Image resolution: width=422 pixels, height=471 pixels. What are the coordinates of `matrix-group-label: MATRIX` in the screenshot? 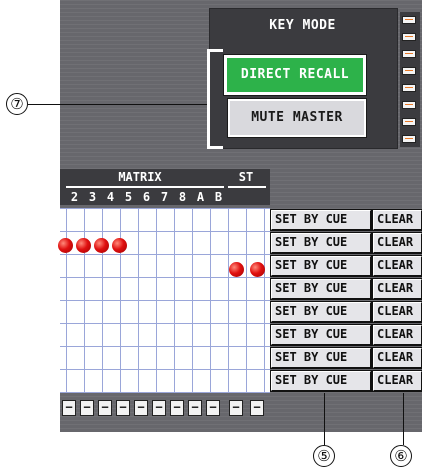 It's located at (140, 177).